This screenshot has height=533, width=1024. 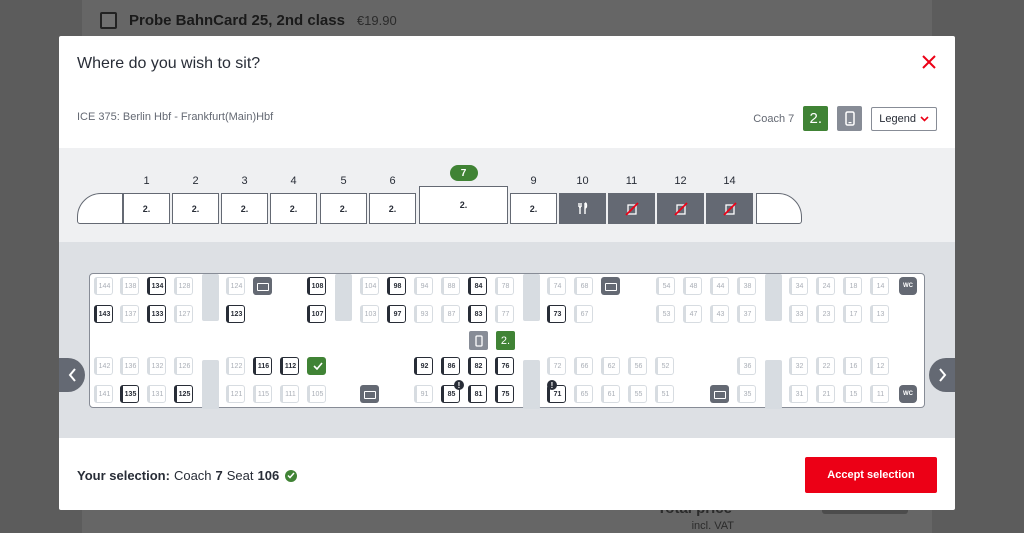 What do you see at coordinates (195, 208) in the screenshot?
I see `coach-2: 2.` at bounding box center [195, 208].